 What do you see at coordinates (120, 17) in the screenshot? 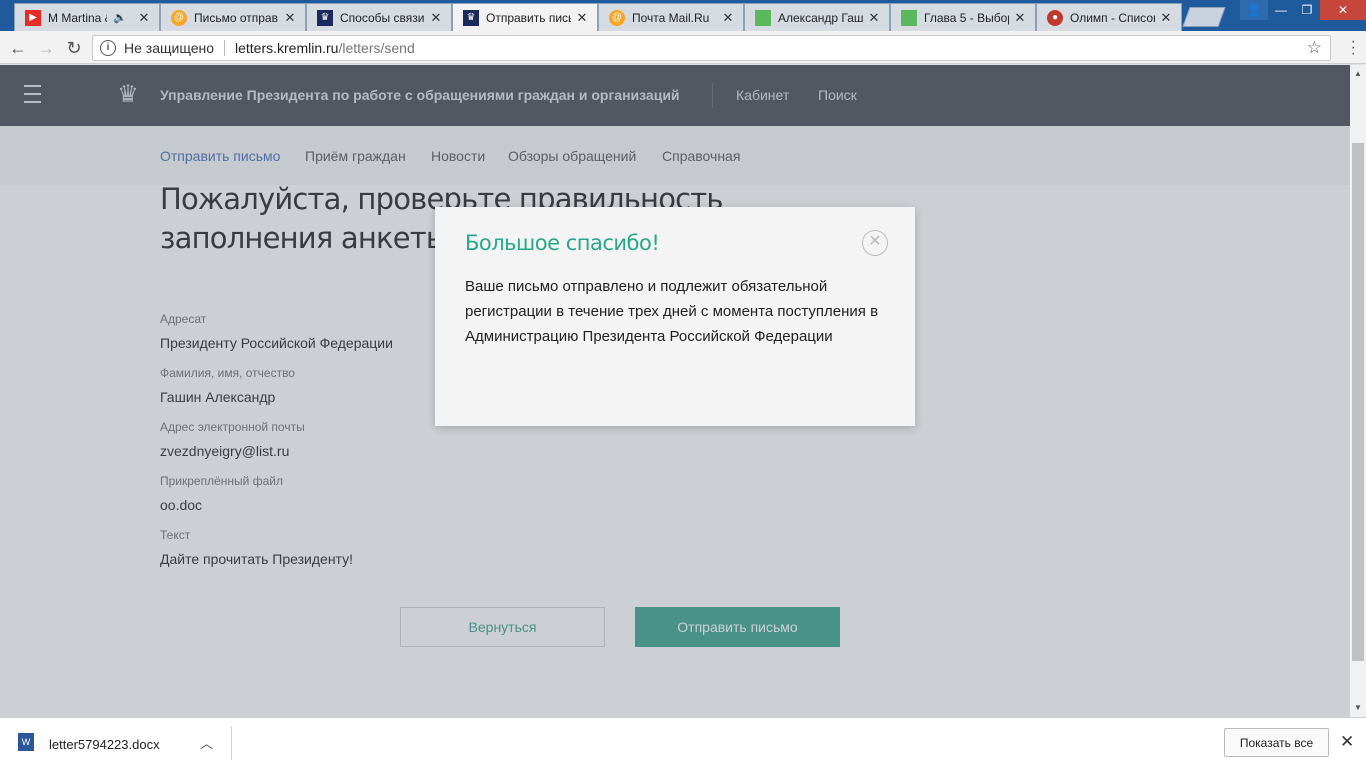
I see `audio-icon: 🔈` at bounding box center [120, 17].